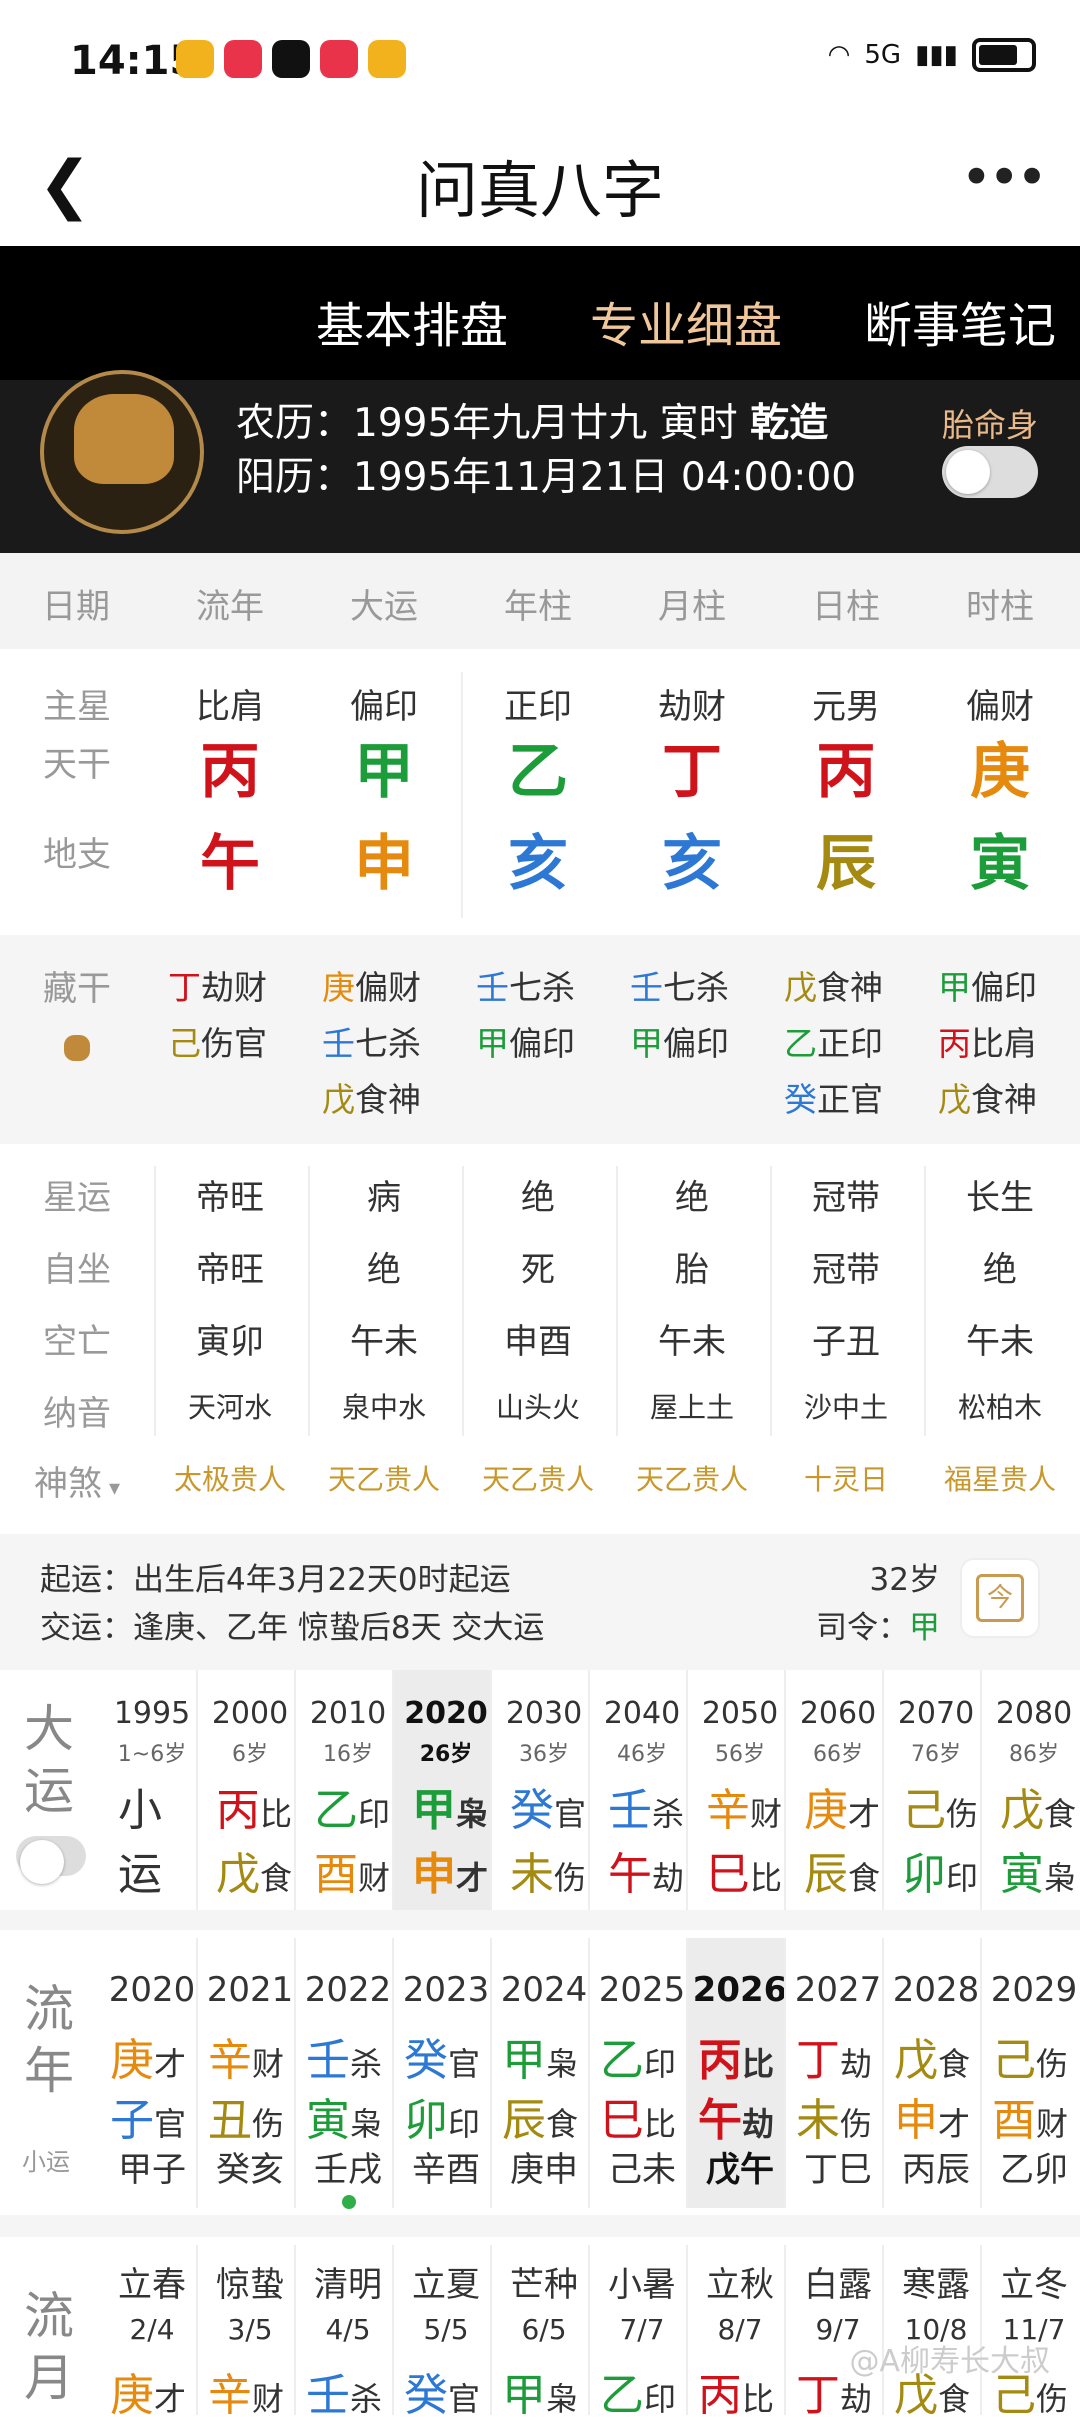 The width and height of the screenshot is (1080, 2423). I want to click on jieqi-name: 白露, so click(838, 2281).